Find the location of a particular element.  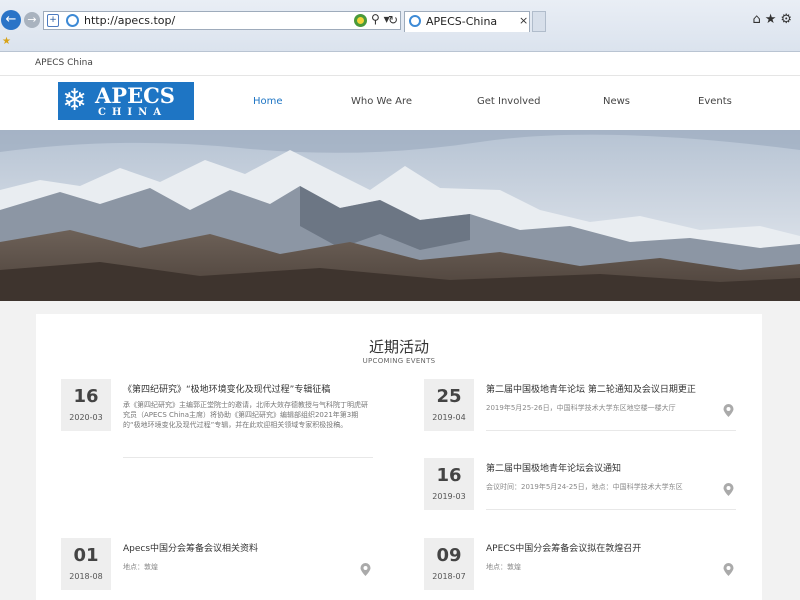

nav-events: Events is located at coordinates (715, 101).